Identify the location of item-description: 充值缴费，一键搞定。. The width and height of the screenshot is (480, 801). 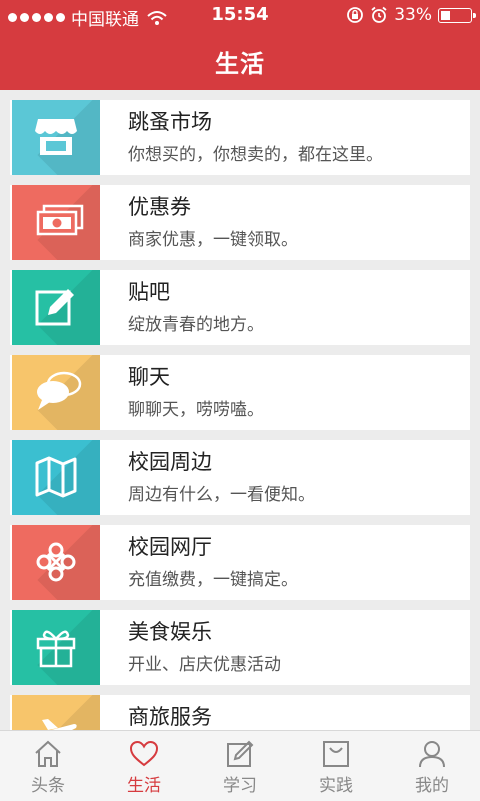
(213, 580).